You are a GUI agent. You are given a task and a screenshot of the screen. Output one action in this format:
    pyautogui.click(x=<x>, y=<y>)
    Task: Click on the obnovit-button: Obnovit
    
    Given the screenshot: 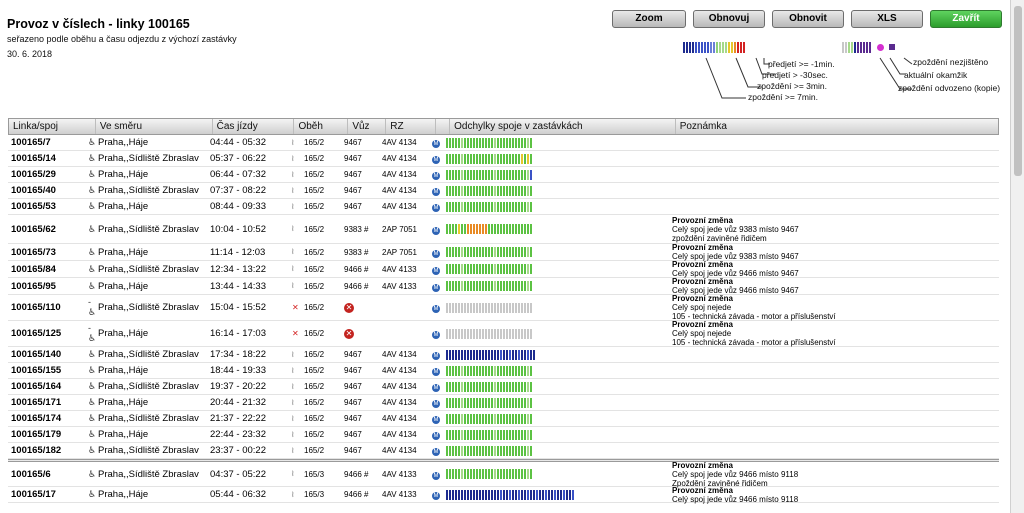 What is the action you would take?
    pyautogui.click(x=808, y=19)
    